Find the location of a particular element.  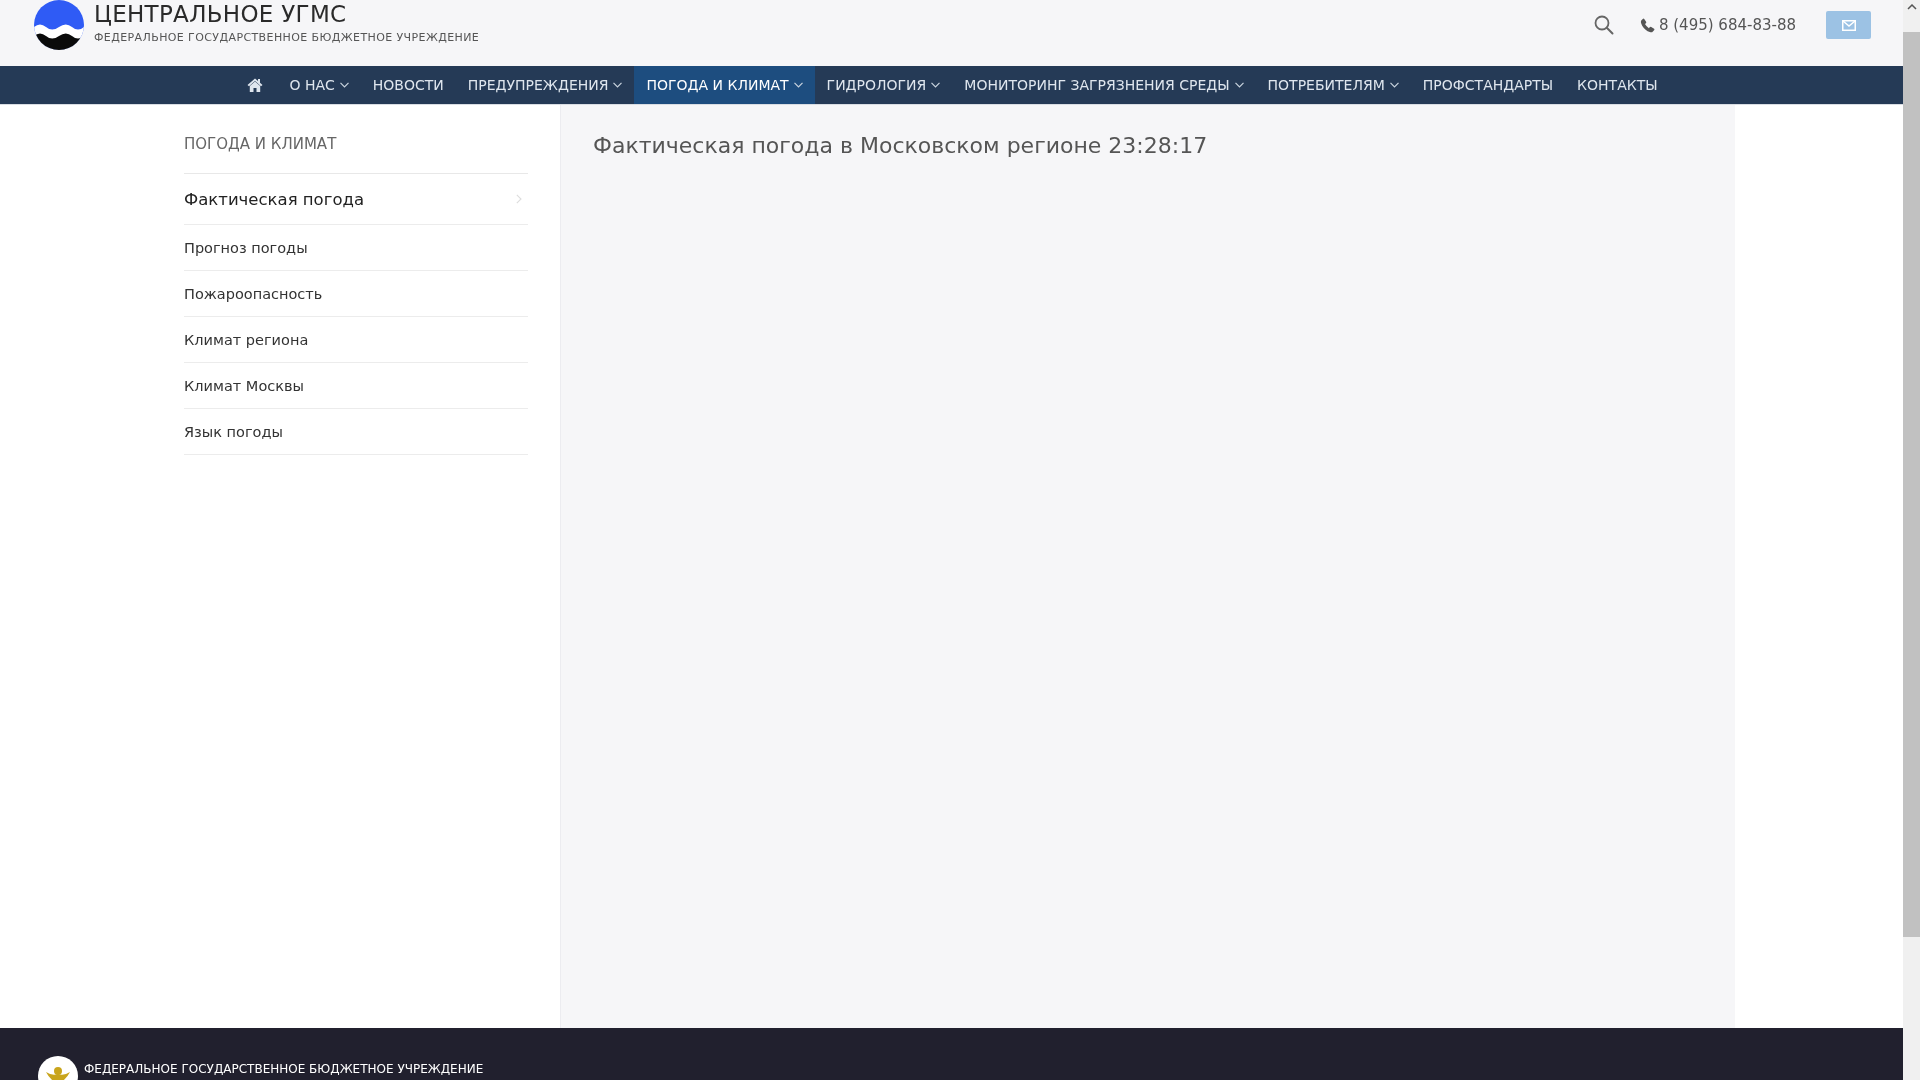

nav-menu-item: ПРЕДУПРЕЖДЕНИЯ is located at coordinates (545, 85).